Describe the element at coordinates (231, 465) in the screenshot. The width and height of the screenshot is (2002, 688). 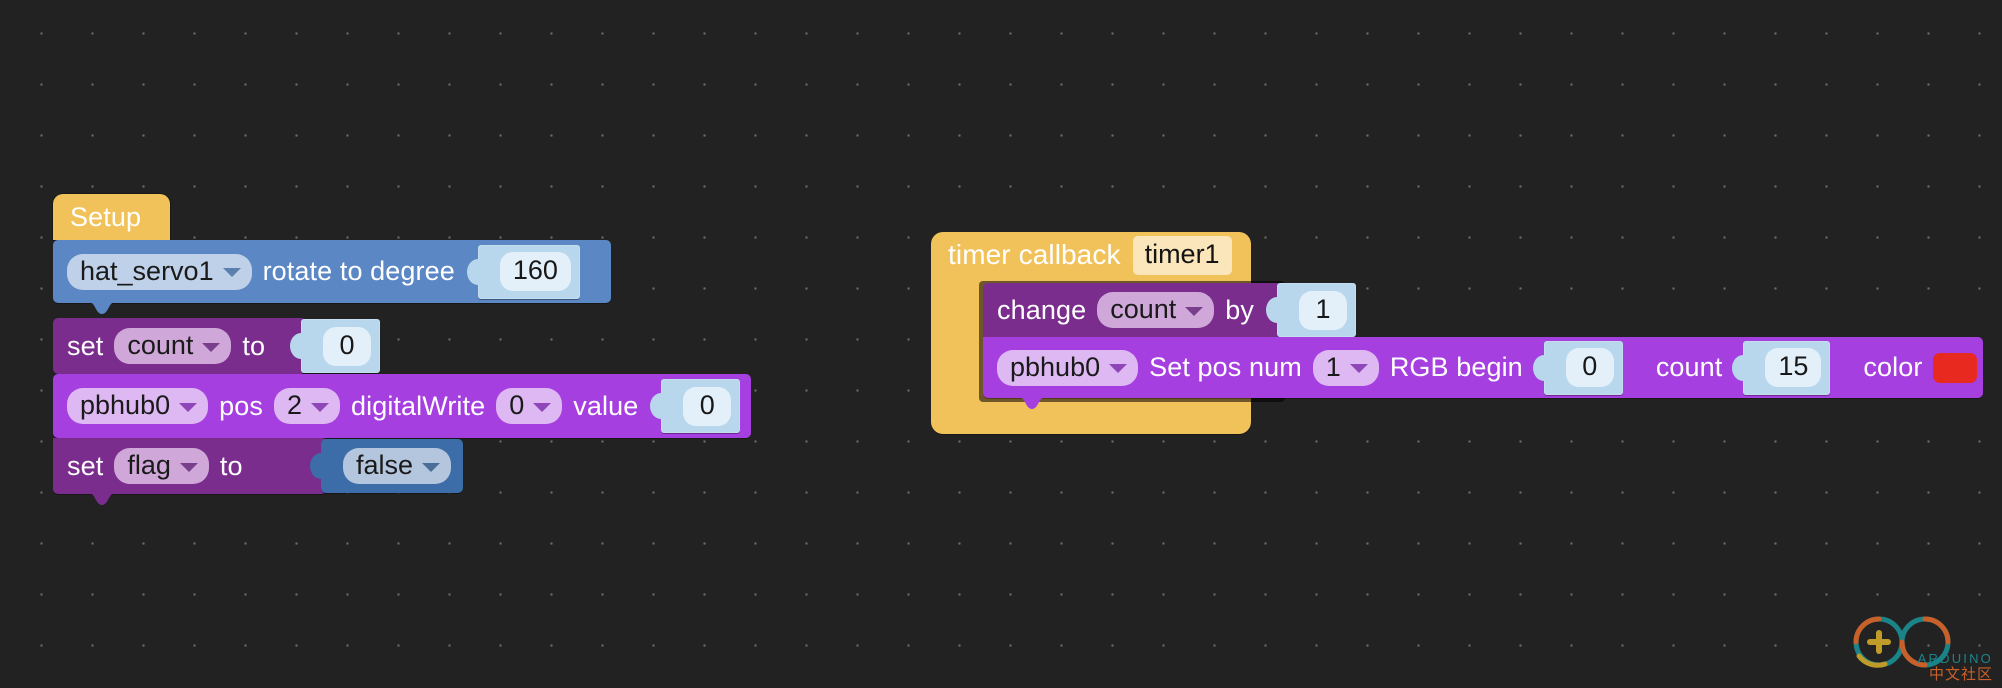
I see `set-flag-to-label: to` at that location.